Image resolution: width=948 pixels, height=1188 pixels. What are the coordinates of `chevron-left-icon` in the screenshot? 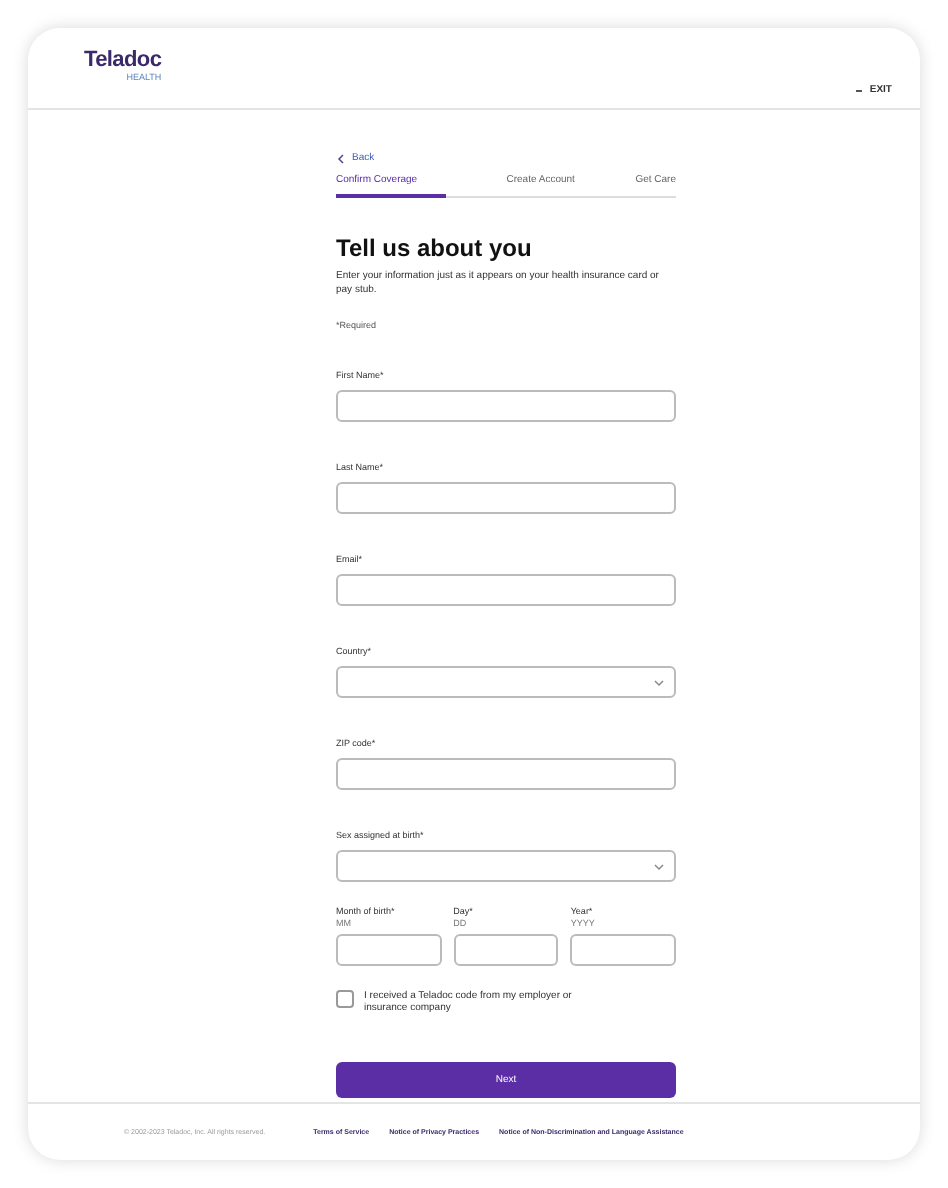 It's located at (341, 158).